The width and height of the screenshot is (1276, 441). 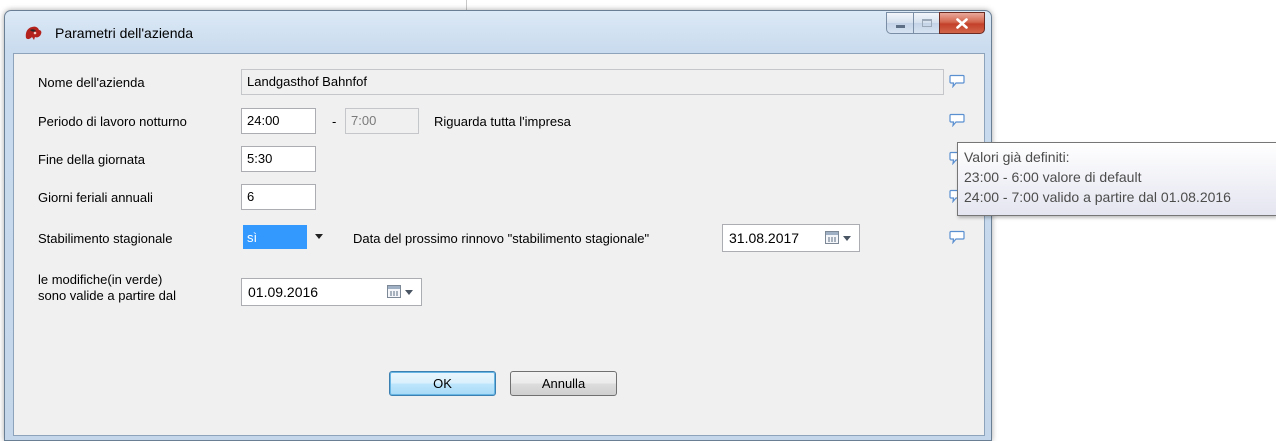 What do you see at coordinates (764, 238) in the screenshot?
I see `renewal-date-value: 31.08.2017` at bounding box center [764, 238].